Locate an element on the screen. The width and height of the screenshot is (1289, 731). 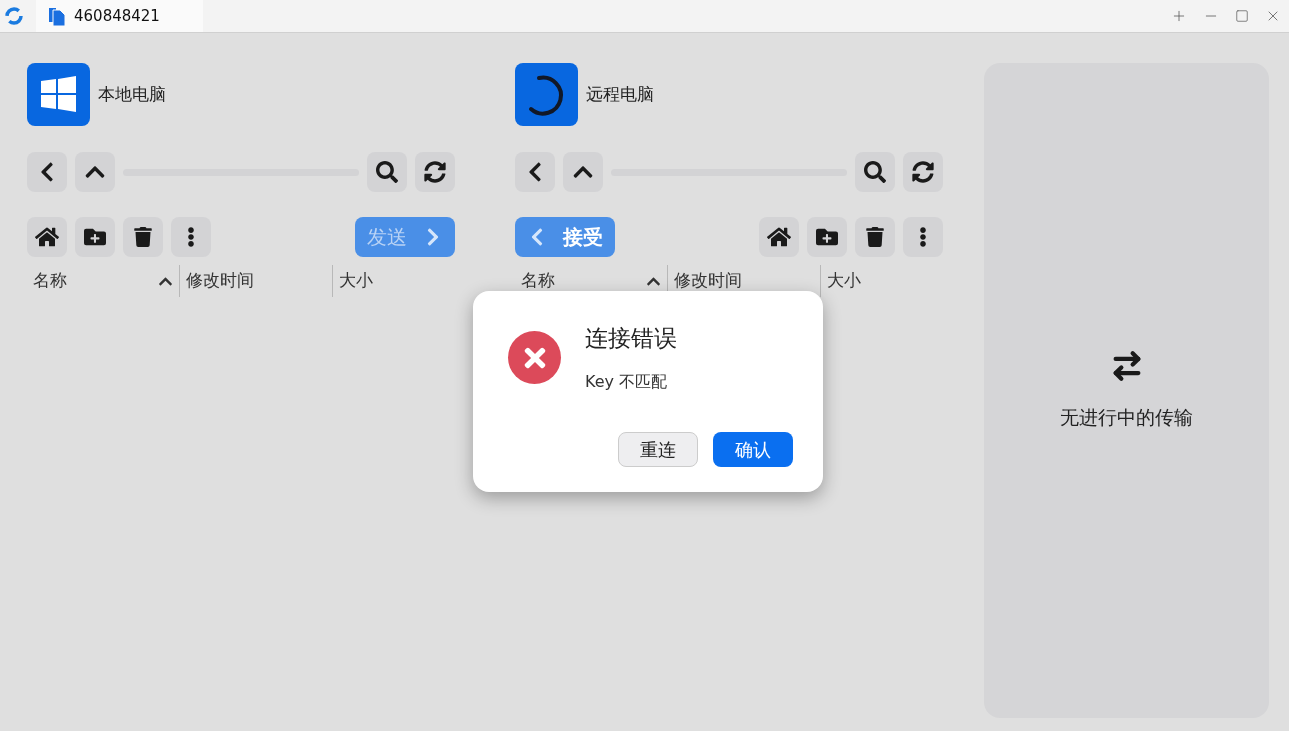
empty-transfers-text: 无进行中的传输 is located at coordinates (1126, 418).